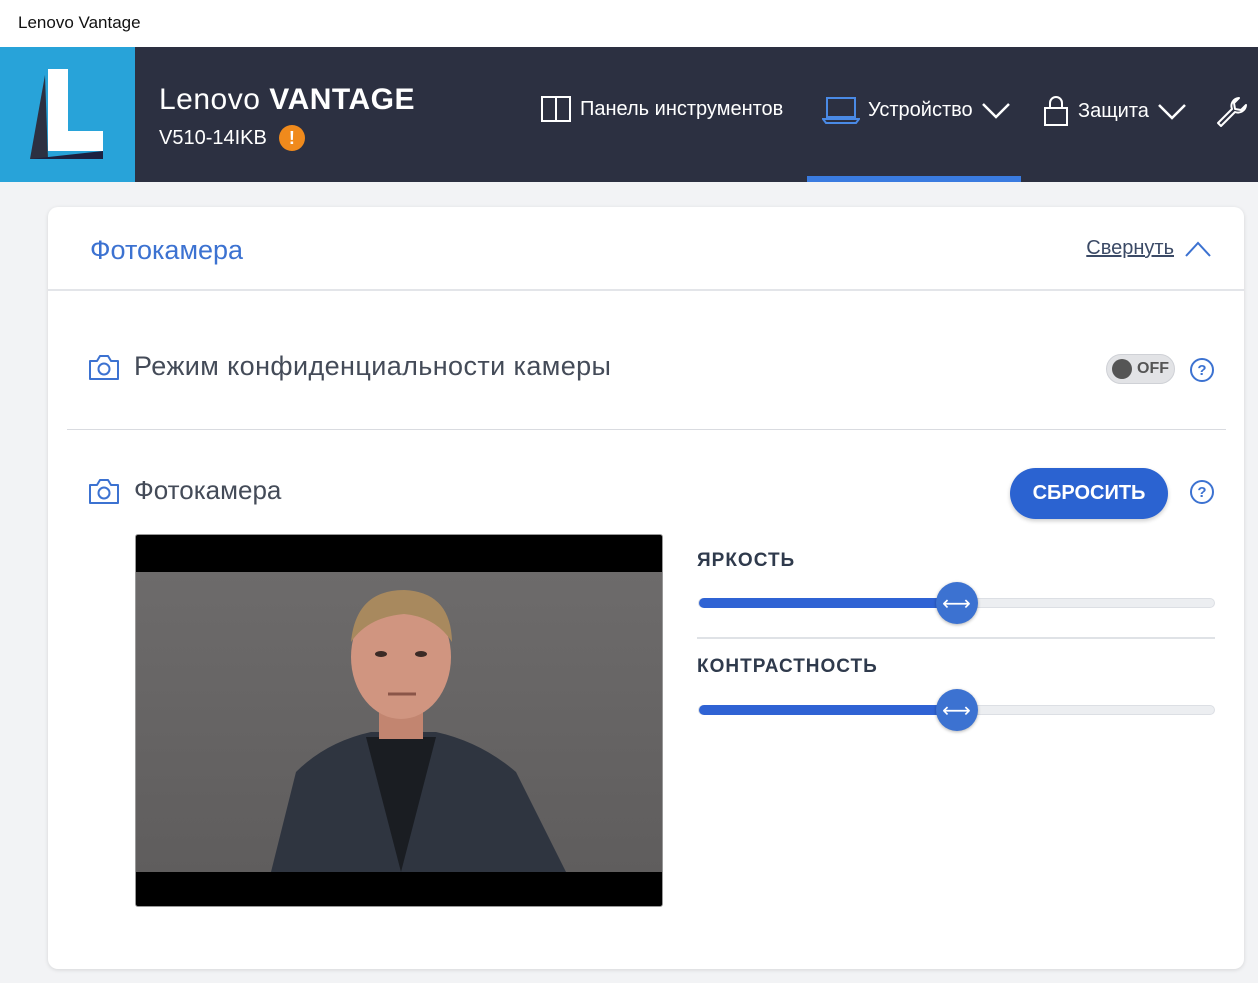 This screenshot has height=983, width=1258. Describe the element at coordinates (373, 366) in the screenshot. I see `privacy-mode-label: Режим конфиденциальности камеры` at that location.